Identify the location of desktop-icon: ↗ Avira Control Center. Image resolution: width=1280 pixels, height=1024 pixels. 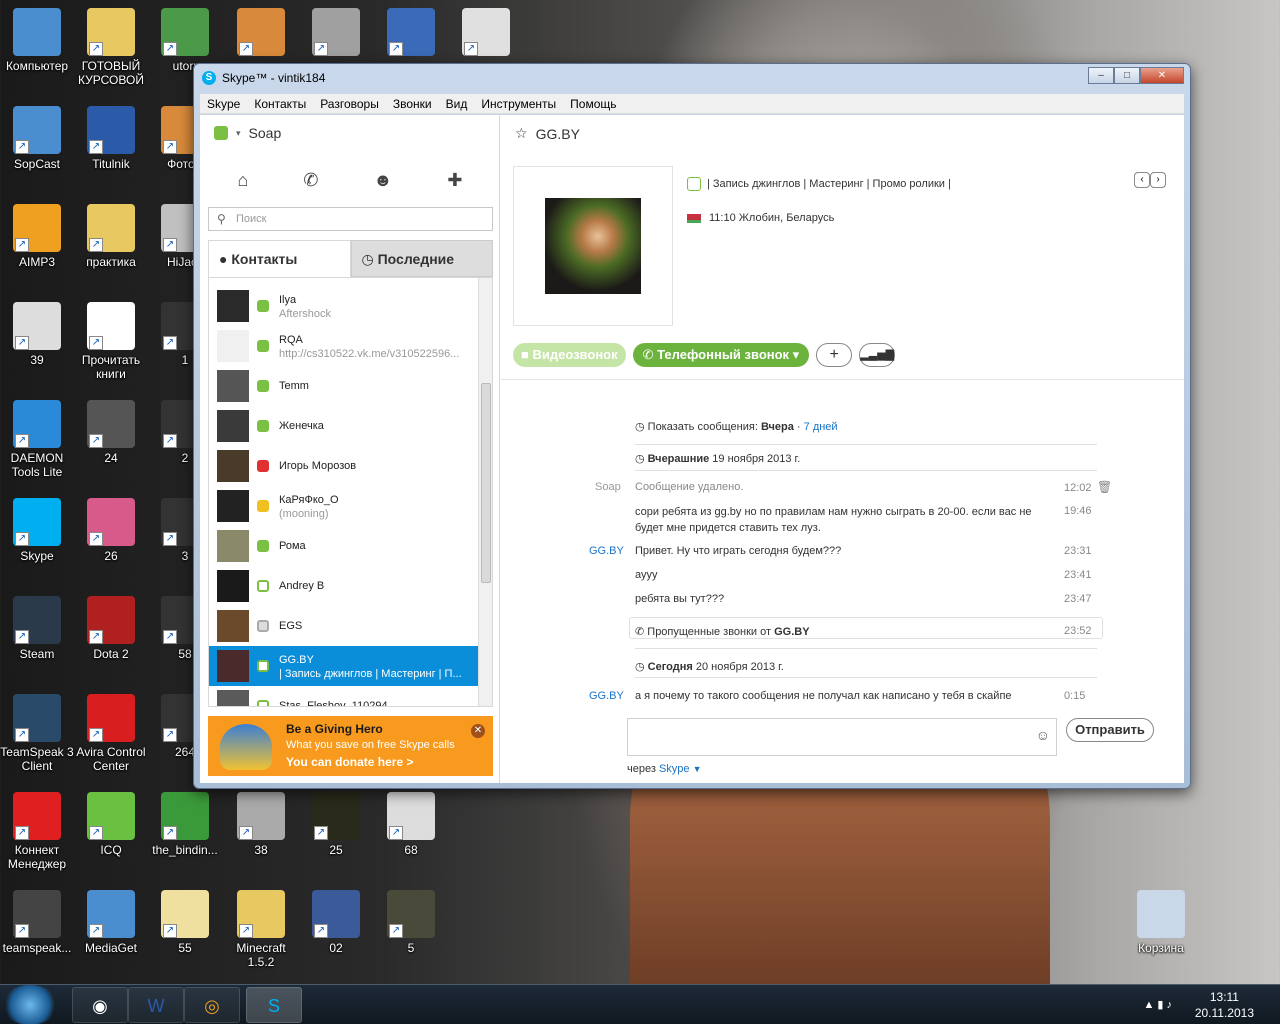
(111, 733).